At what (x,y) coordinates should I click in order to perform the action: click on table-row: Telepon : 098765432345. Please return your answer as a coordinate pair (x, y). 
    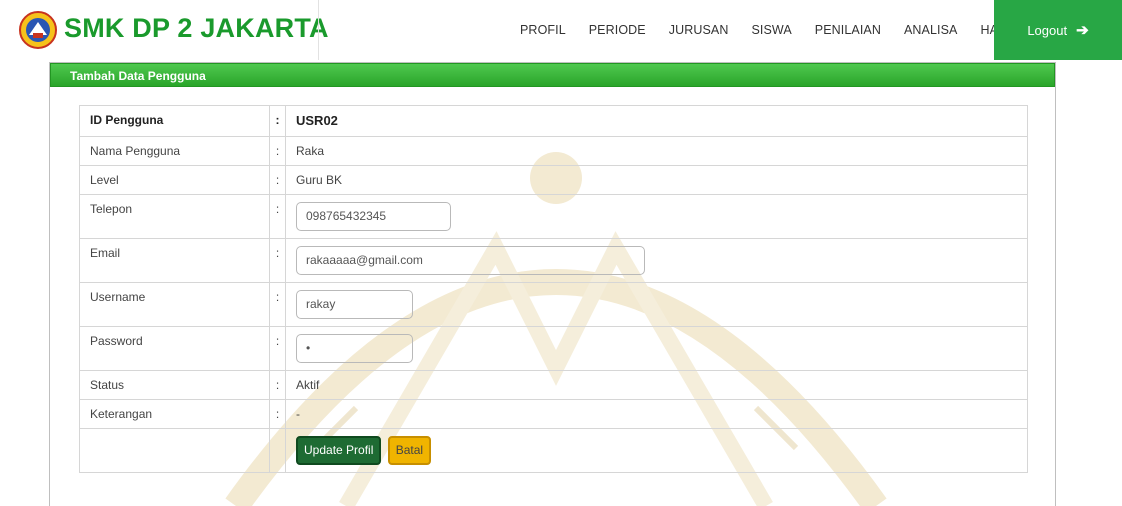
    Looking at the image, I should click on (553, 216).